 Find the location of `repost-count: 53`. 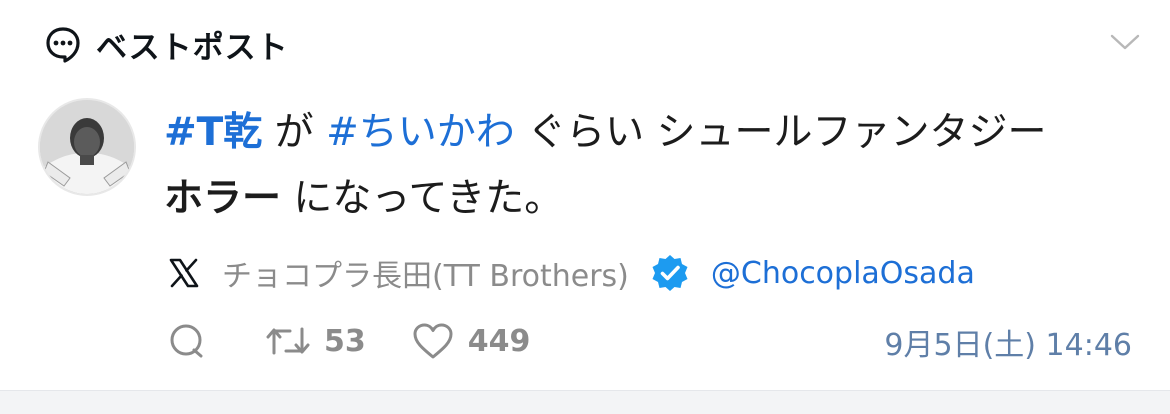

repost-count: 53 is located at coordinates (345, 341).